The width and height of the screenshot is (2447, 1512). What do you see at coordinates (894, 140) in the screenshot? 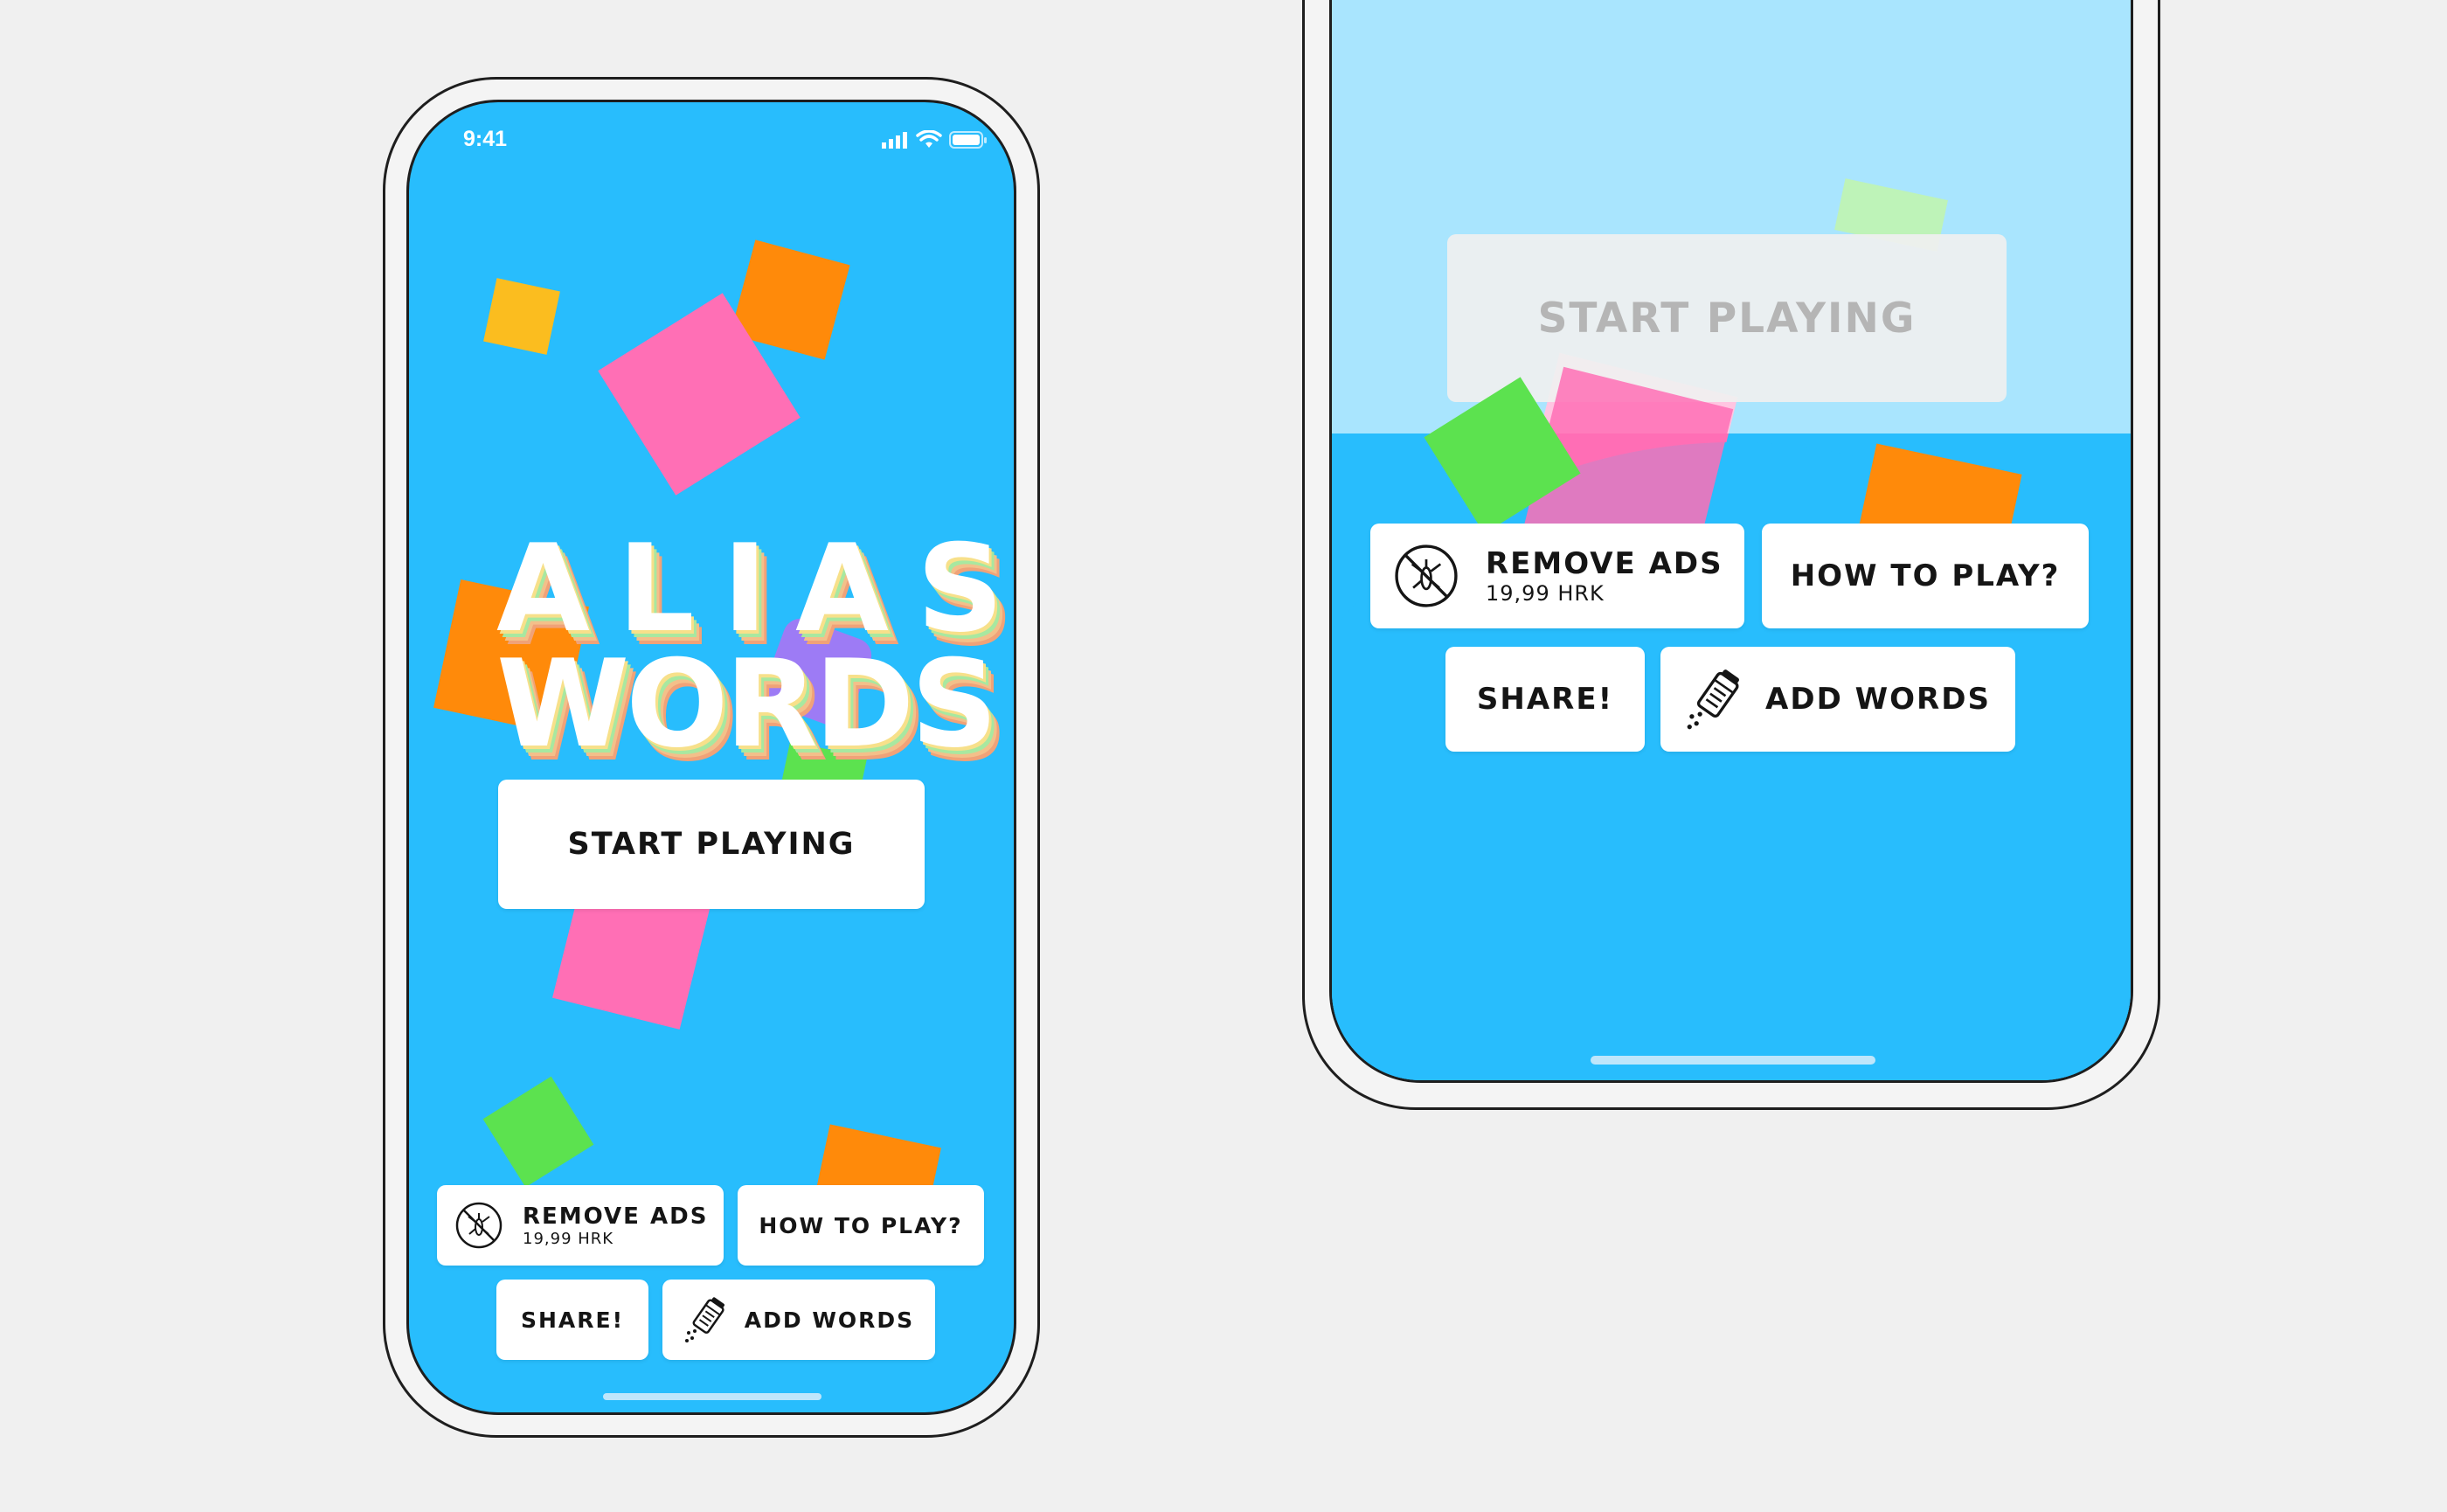
I see `signal-bars-icon` at bounding box center [894, 140].